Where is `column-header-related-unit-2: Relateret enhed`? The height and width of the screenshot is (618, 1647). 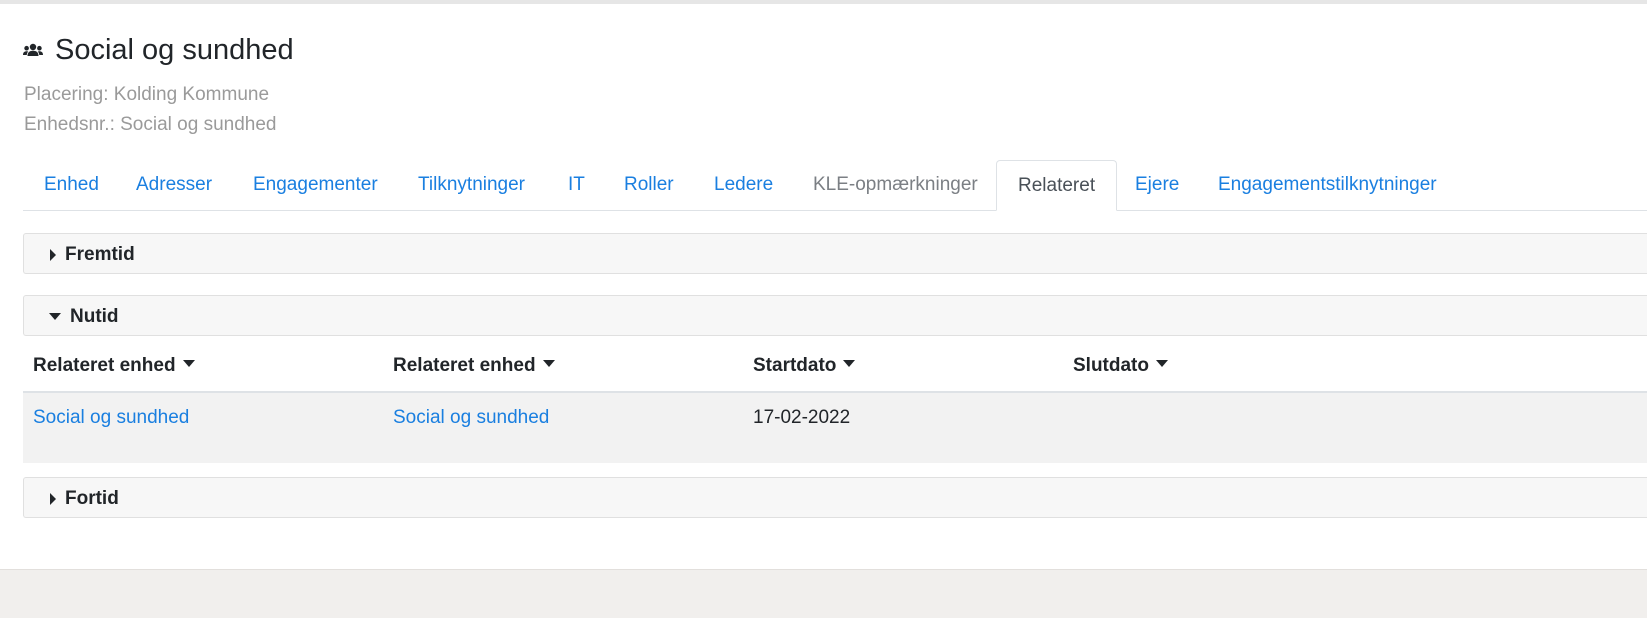 column-header-related-unit-2: Relateret enhed is located at coordinates (474, 366).